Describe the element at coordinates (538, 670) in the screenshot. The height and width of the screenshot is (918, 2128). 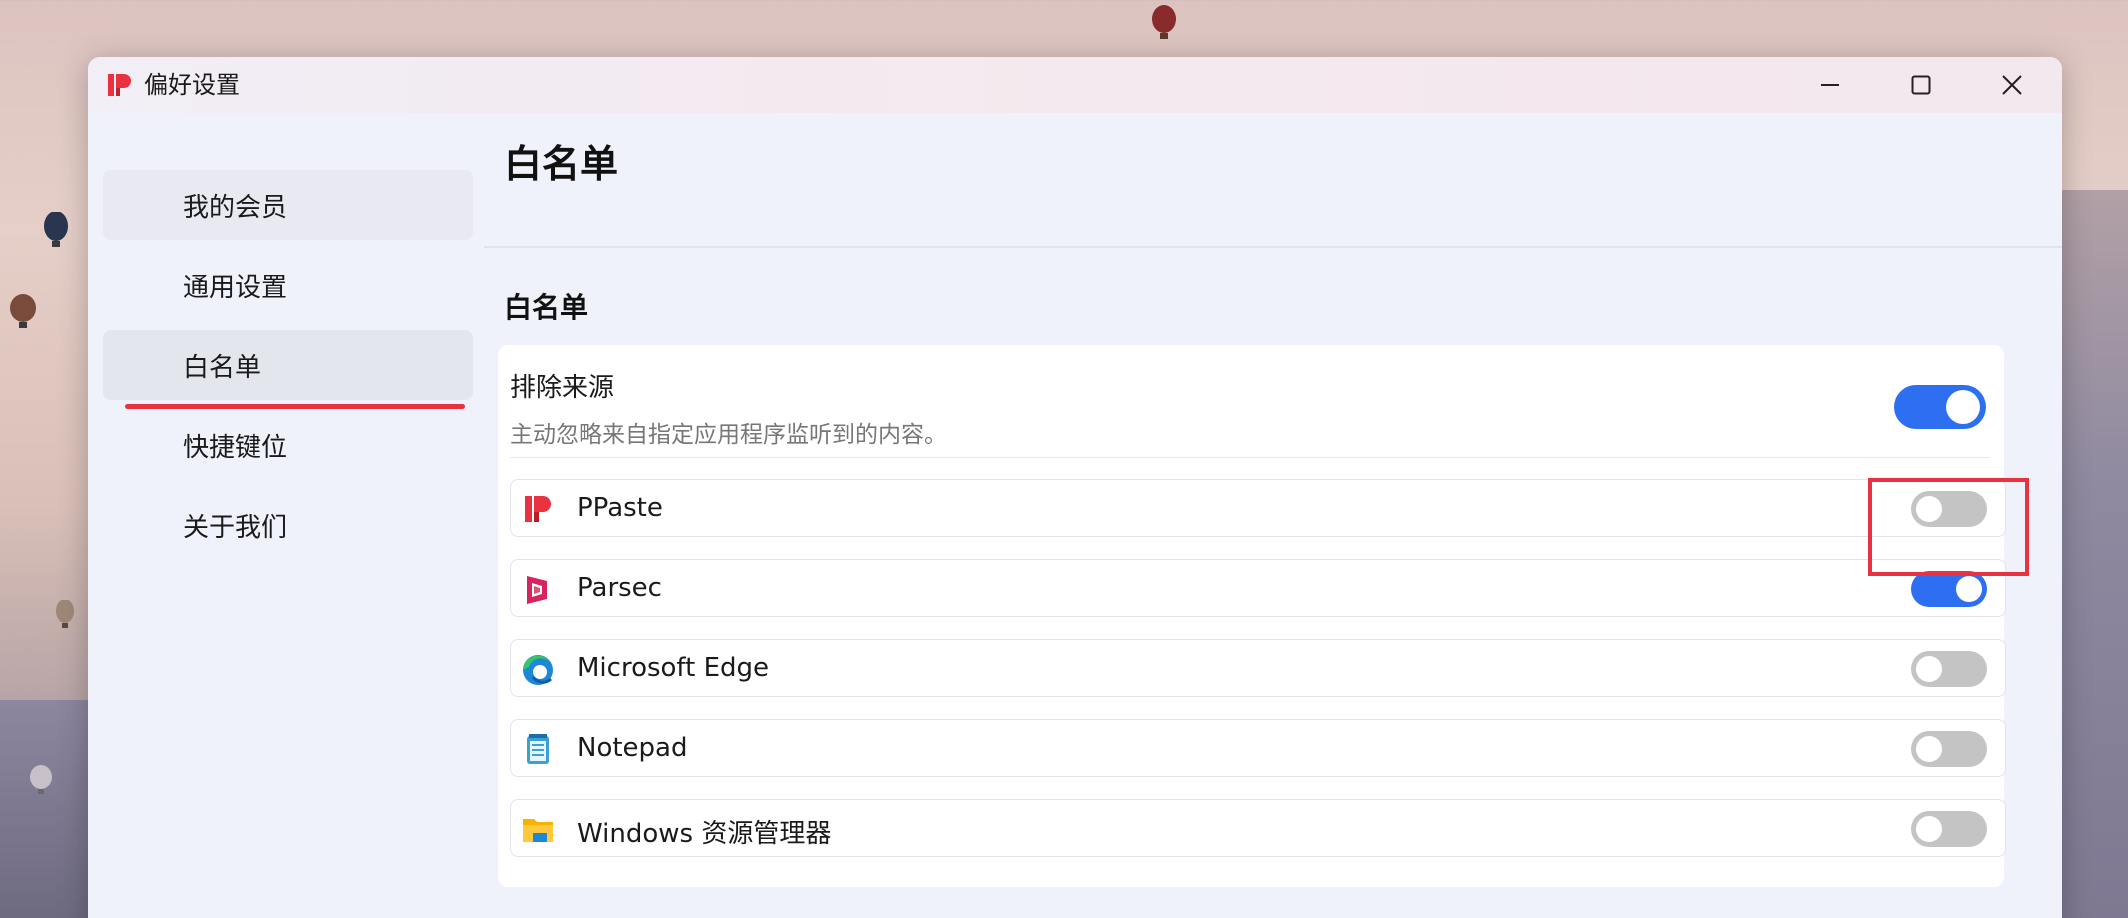
I see `edge-icon` at that location.